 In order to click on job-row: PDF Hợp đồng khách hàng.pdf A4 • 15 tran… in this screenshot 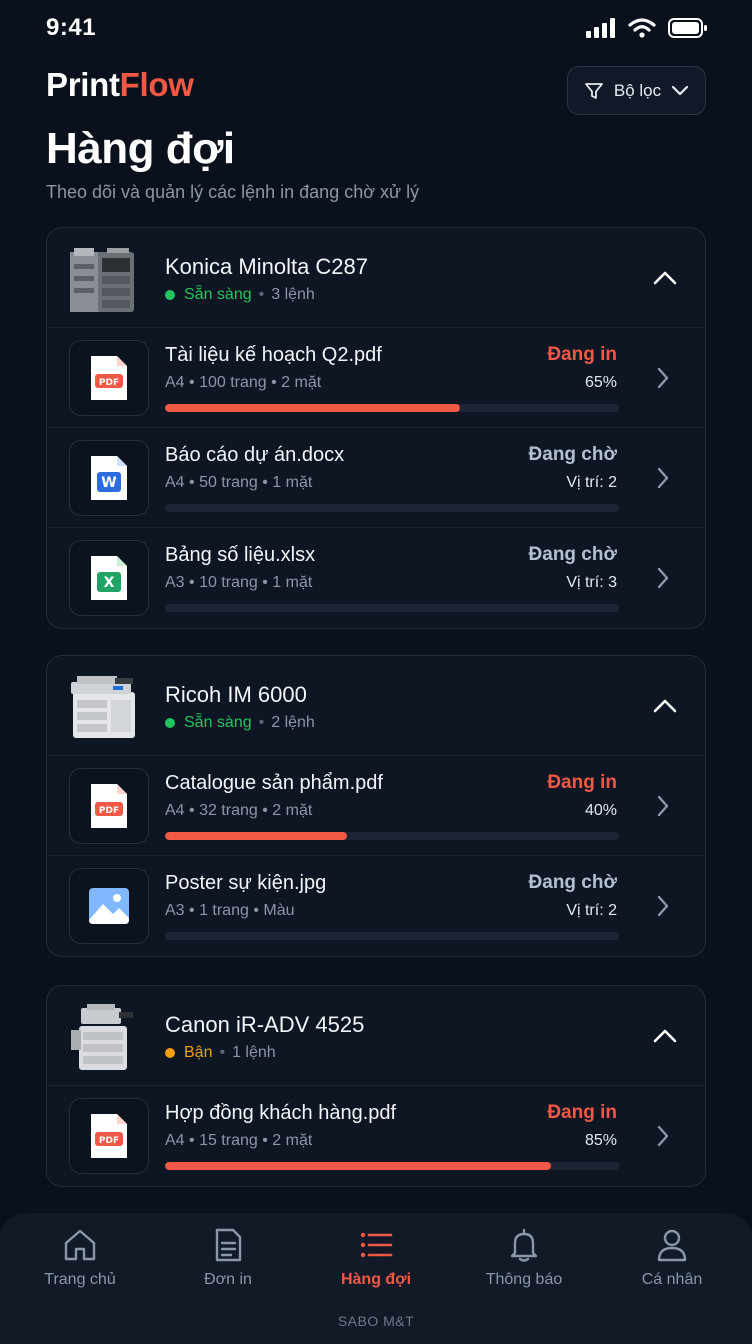, I will do `click(376, 1136)`.